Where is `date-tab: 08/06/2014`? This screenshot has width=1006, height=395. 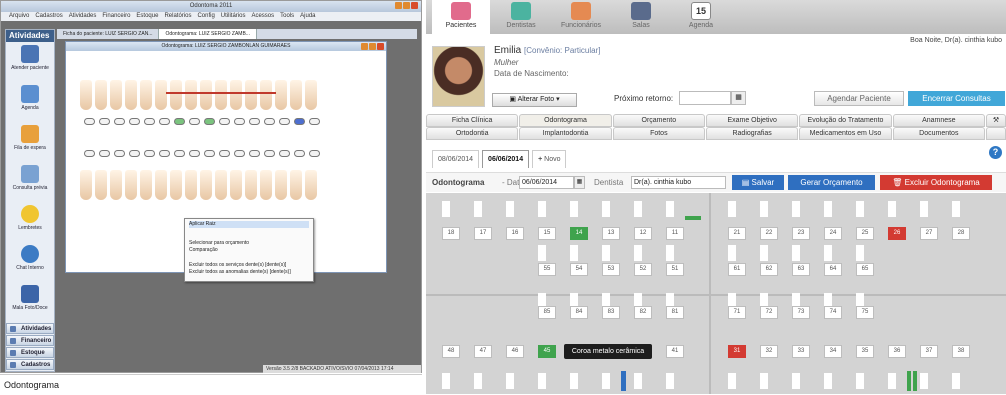 date-tab: 08/06/2014 is located at coordinates (456, 159).